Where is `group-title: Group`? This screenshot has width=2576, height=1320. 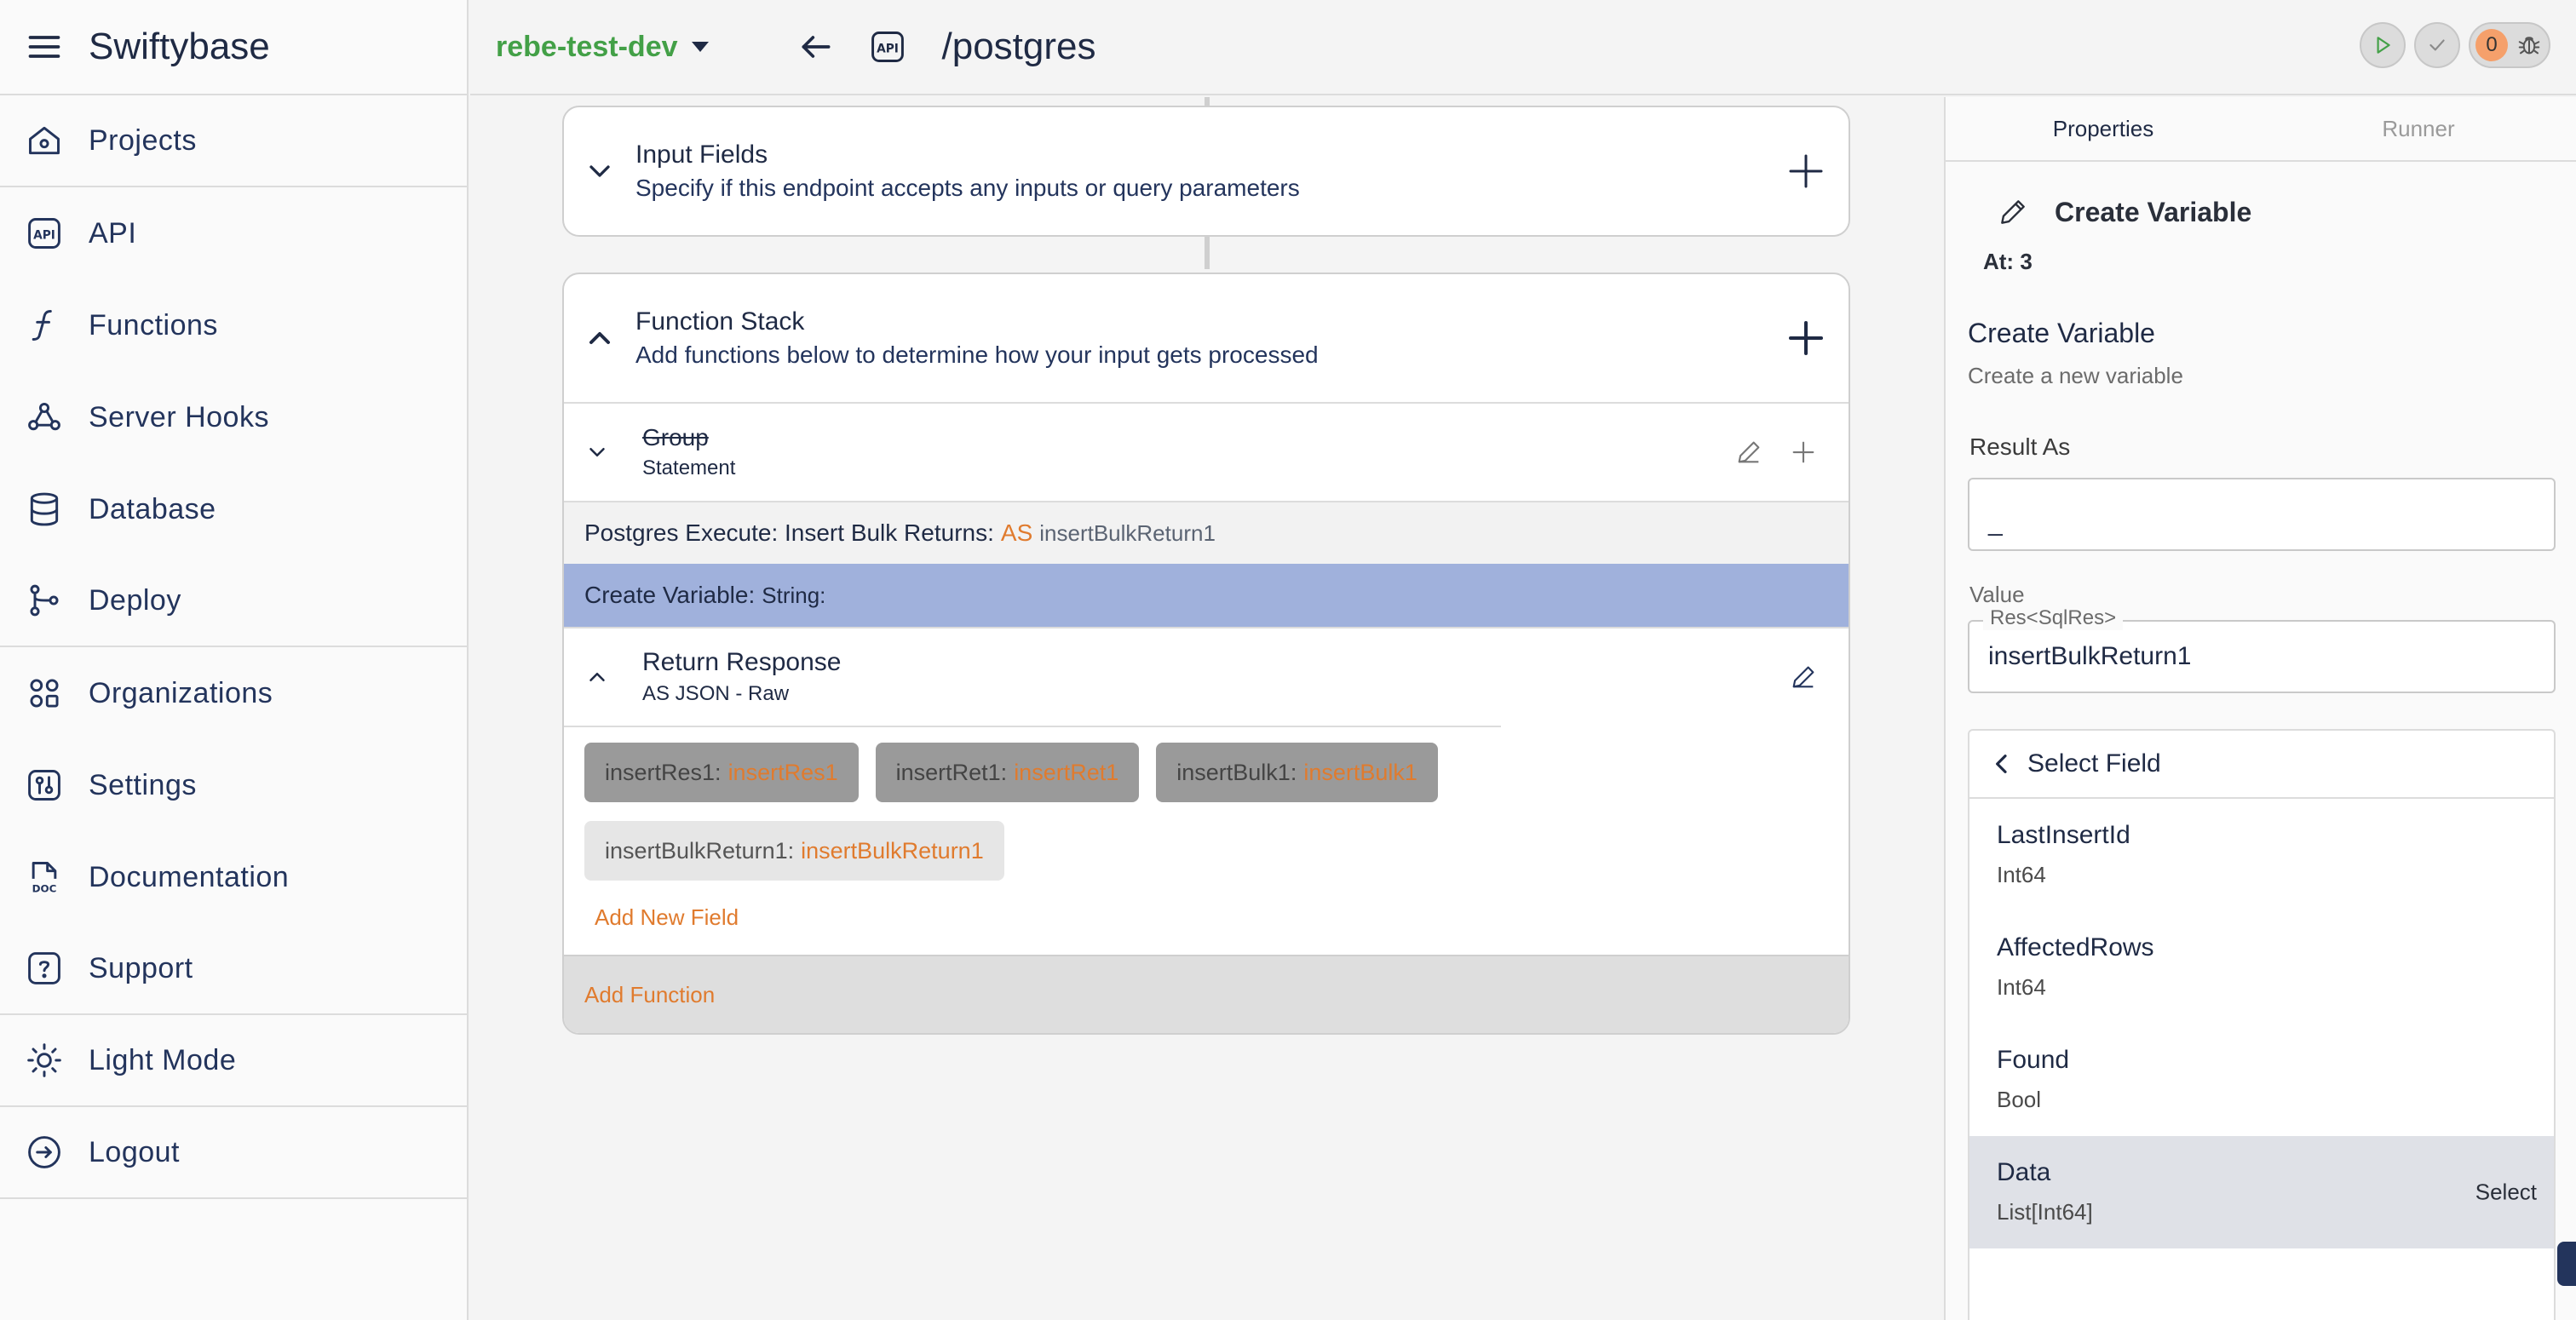 group-title: Group is located at coordinates (675, 437).